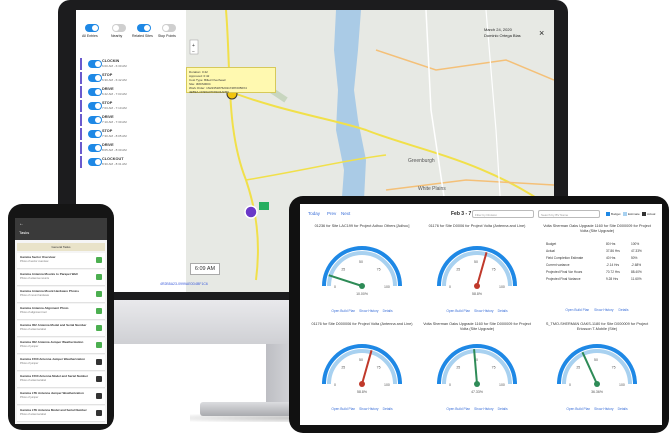 The image size is (669, 436). Describe the element at coordinates (184, 284) in the screenshot. I see `footer-link: 4R2B5A23-0999AE0D4BF1C6` at that location.